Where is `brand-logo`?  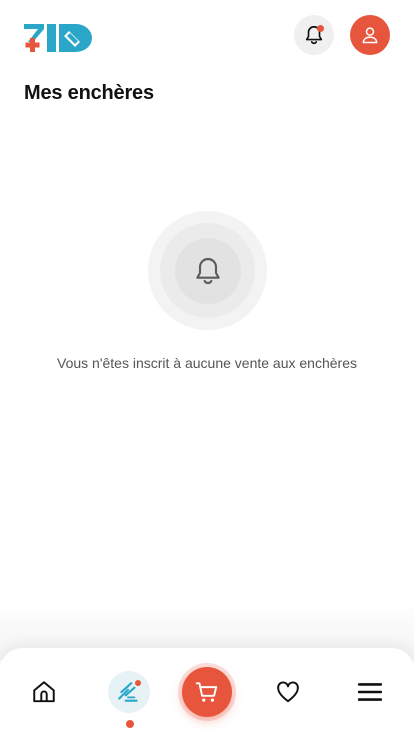
brand-logo is located at coordinates (59, 38).